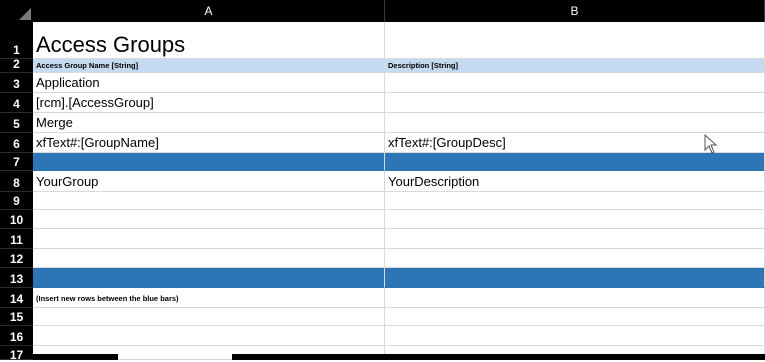  Describe the element at coordinates (209, 83) in the screenshot. I see `cell-a3: Application` at that location.